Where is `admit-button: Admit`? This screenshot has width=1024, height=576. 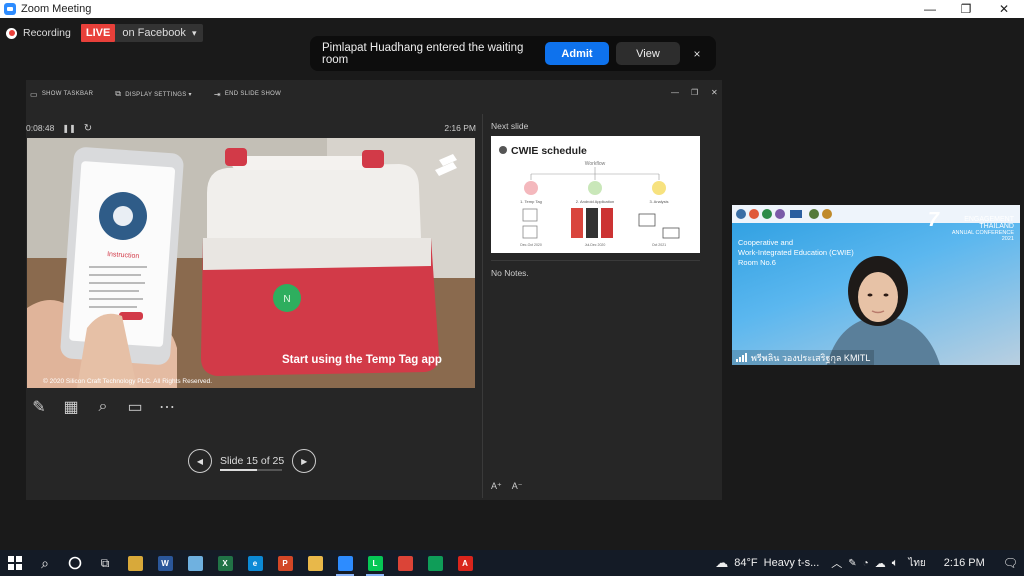 admit-button: Admit is located at coordinates (577, 53).